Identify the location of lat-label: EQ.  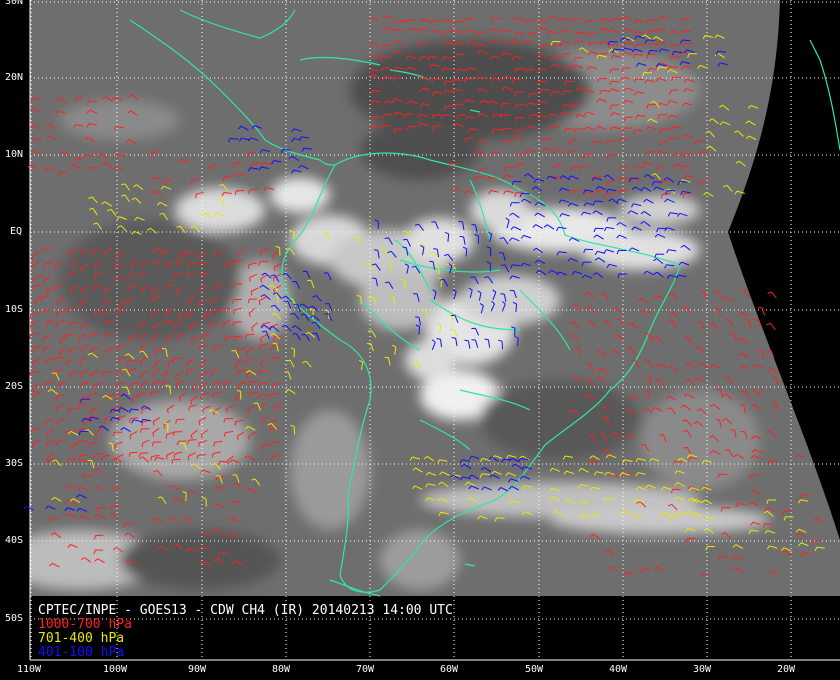
(16, 231).